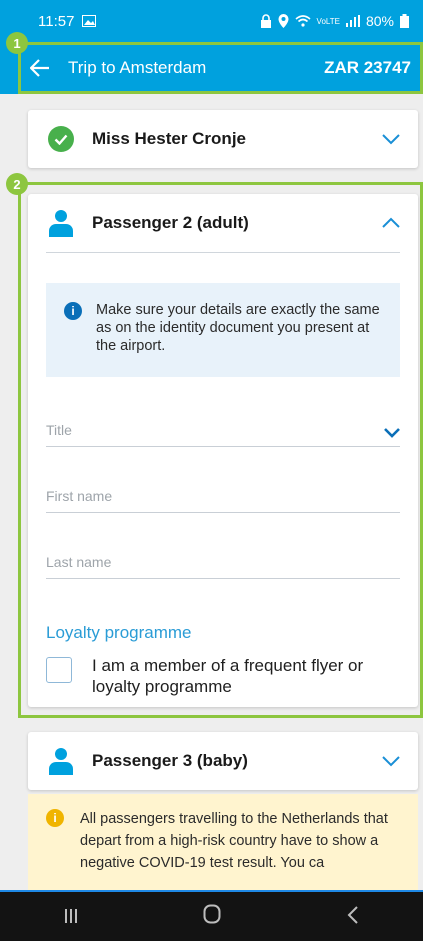 The image size is (423, 941). Describe the element at coordinates (223, 427) in the screenshot. I see `title-select: Title` at that location.